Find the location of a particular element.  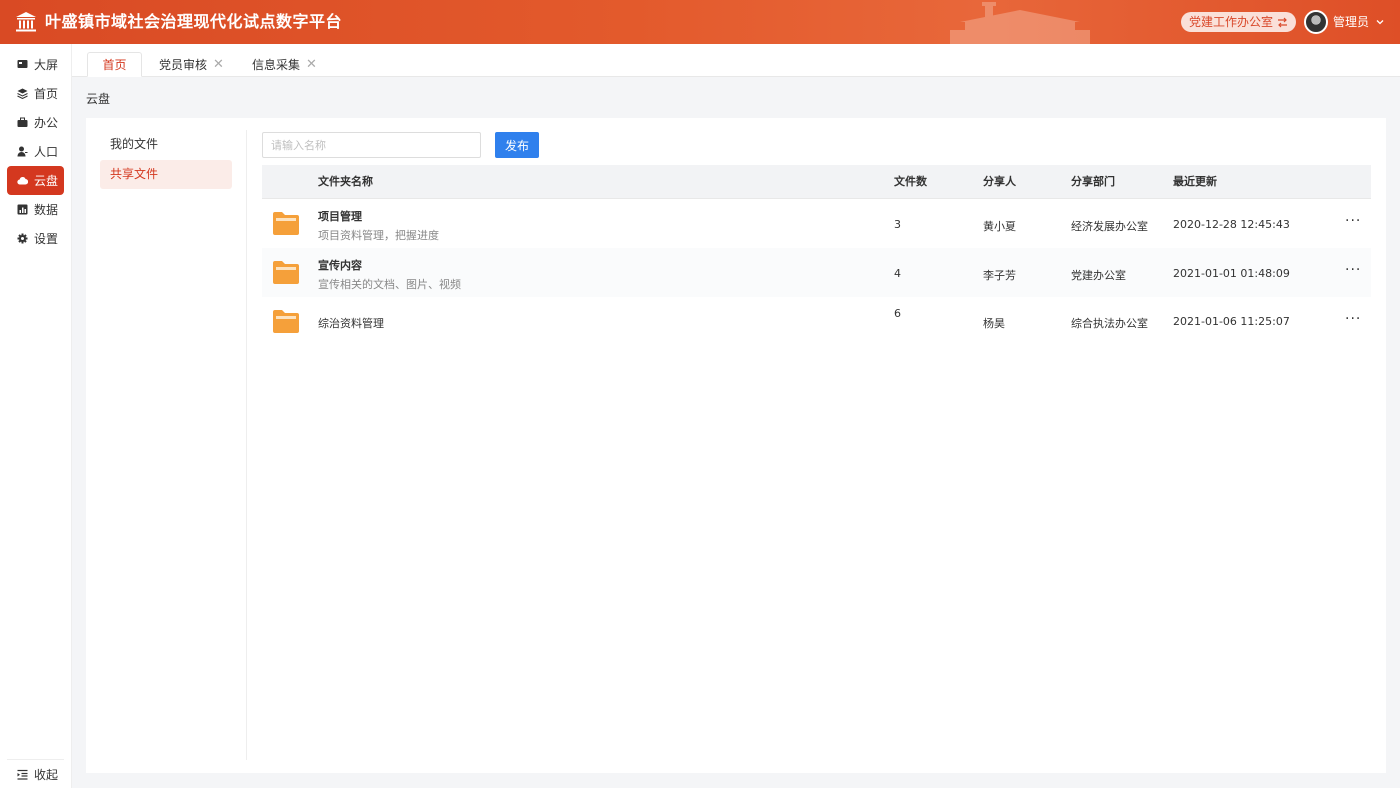

sidebar: 大屏 首页 办公 人口 云盘 数据 设置 收起 is located at coordinates (36, 416).